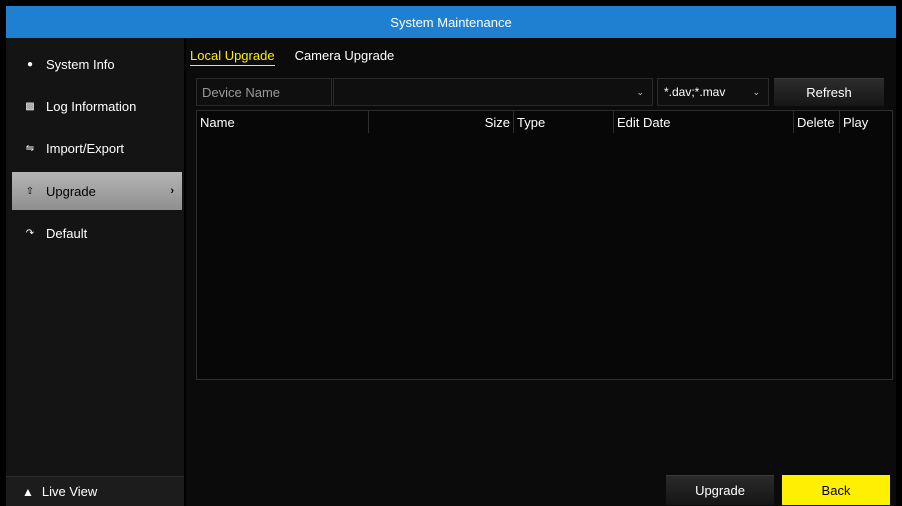 The height and width of the screenshot is (506, 902). I want to click on default-icon: ↷, so click(30, 233).